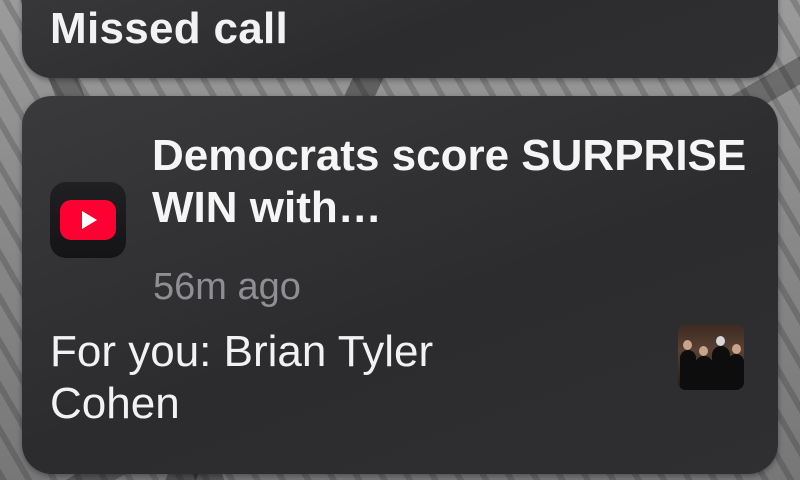 The width and height of the screenshot is (800, 480). Describe the element at coordinates (711, 357) in the screenshot. I see `video-thumbnail` at that location.